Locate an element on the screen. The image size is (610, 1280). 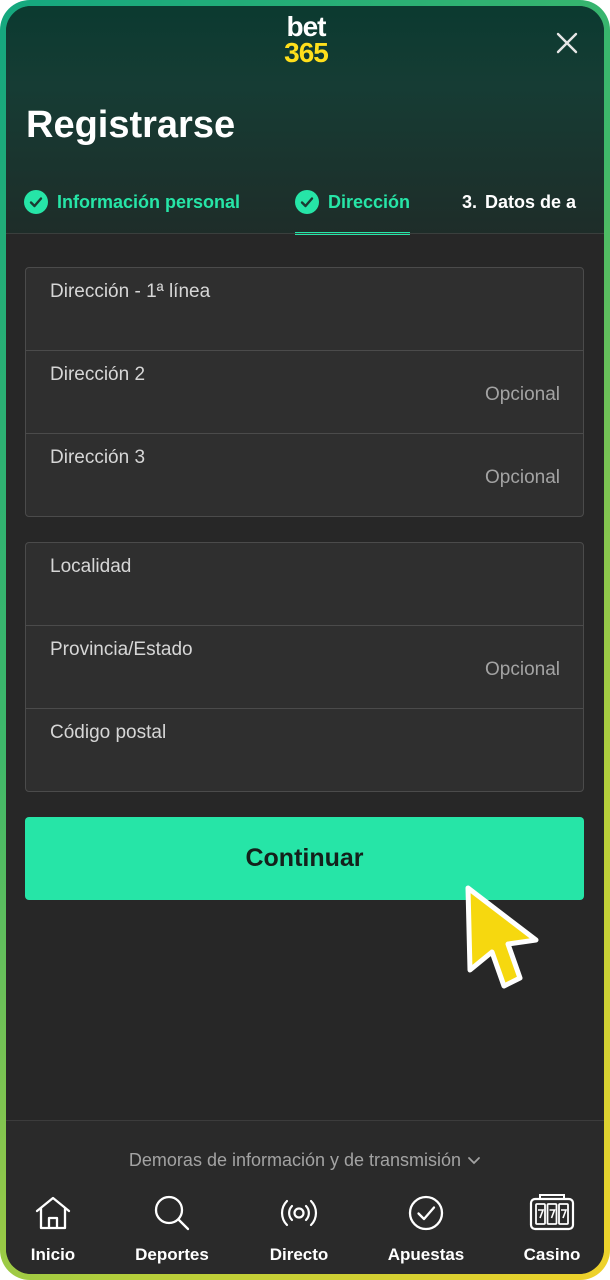
field-label: Localidad is located at coordinates (91, 566).